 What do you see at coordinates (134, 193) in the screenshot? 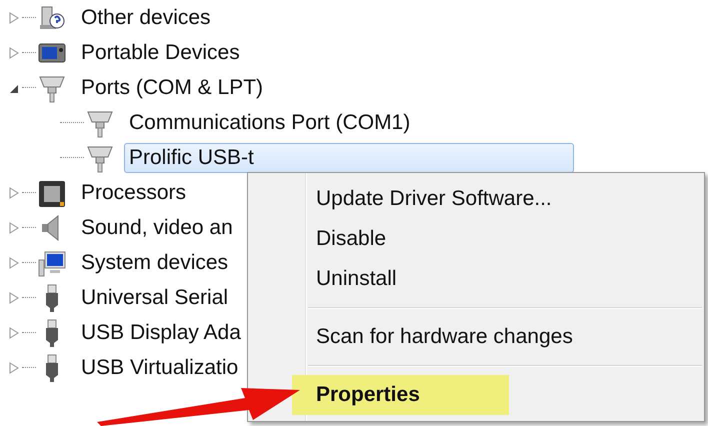
I see `tree-item: Processors` at bounding box center [134, 193].